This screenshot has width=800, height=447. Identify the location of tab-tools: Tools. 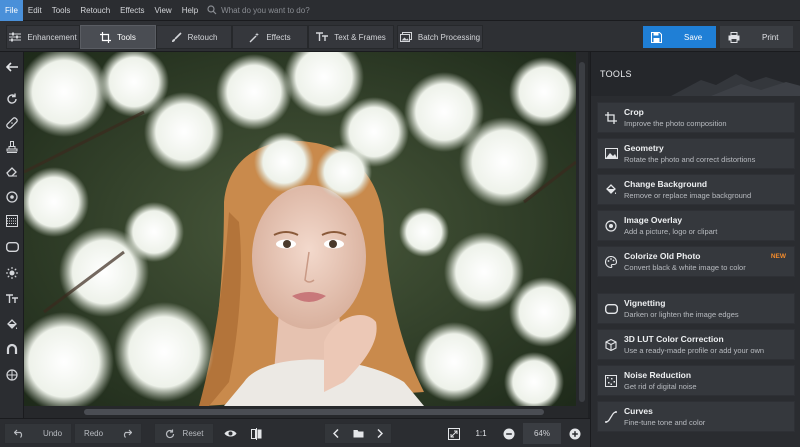
(118, 37).